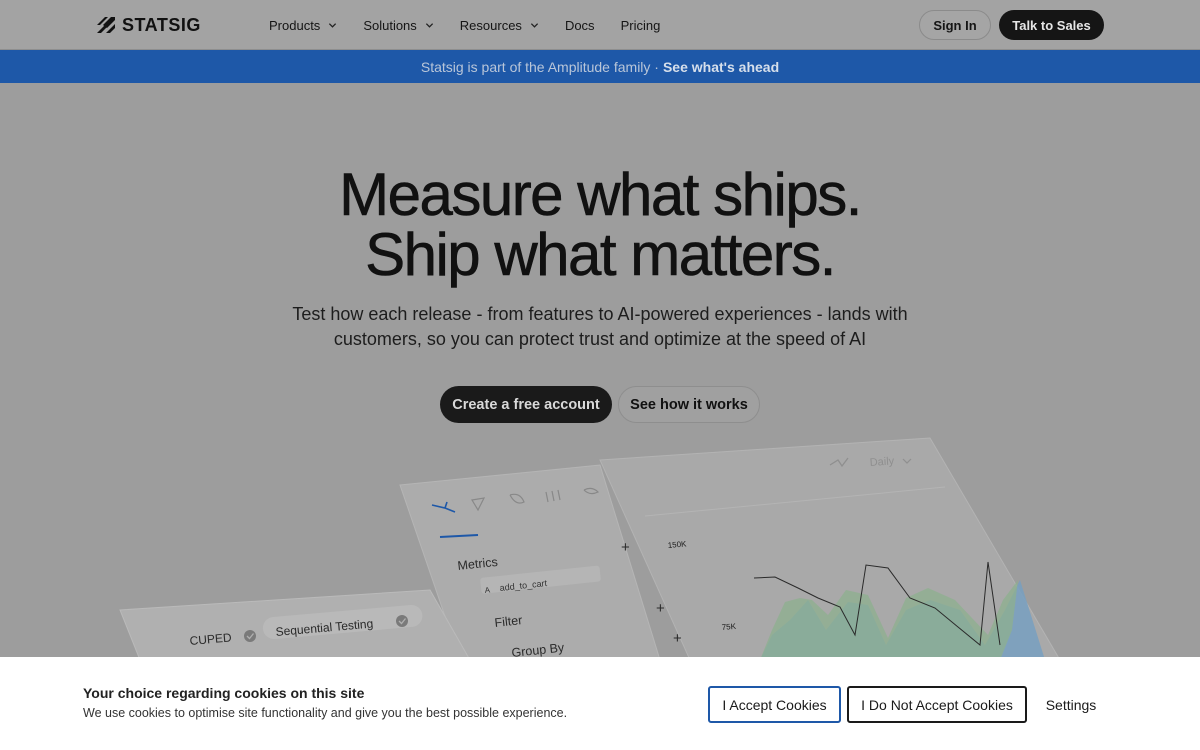 This screenshot has height=750, width=1200. I want to click on statsig-logo: STATSIG, so click(148, 25).